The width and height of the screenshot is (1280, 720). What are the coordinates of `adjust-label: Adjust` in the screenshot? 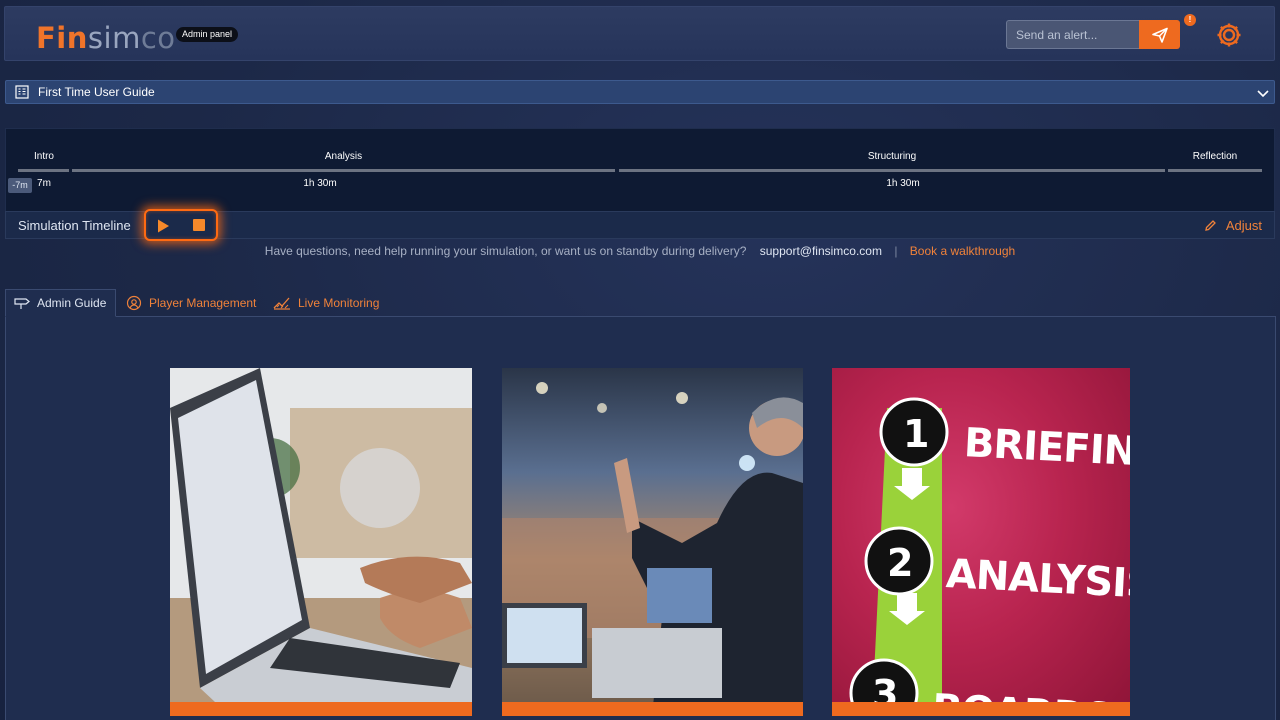 It's located at (1243, 225).